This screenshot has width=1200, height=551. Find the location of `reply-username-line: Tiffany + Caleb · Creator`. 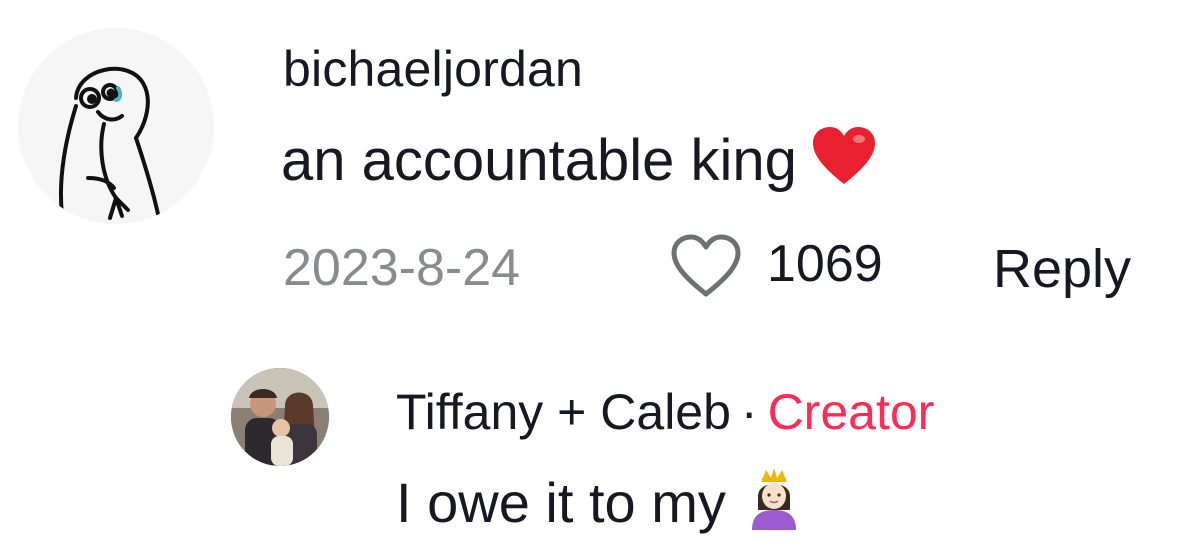

reply-username-line: Tiffany + Caleb · Creator is located at coordinates (665, 412).